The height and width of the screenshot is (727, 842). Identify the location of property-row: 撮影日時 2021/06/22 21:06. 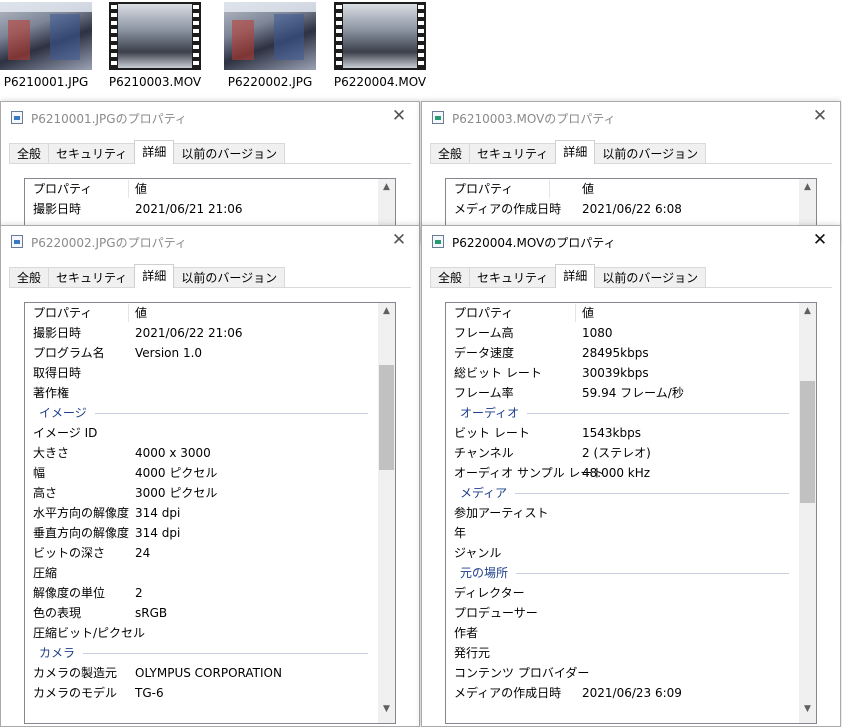
(201, 333).